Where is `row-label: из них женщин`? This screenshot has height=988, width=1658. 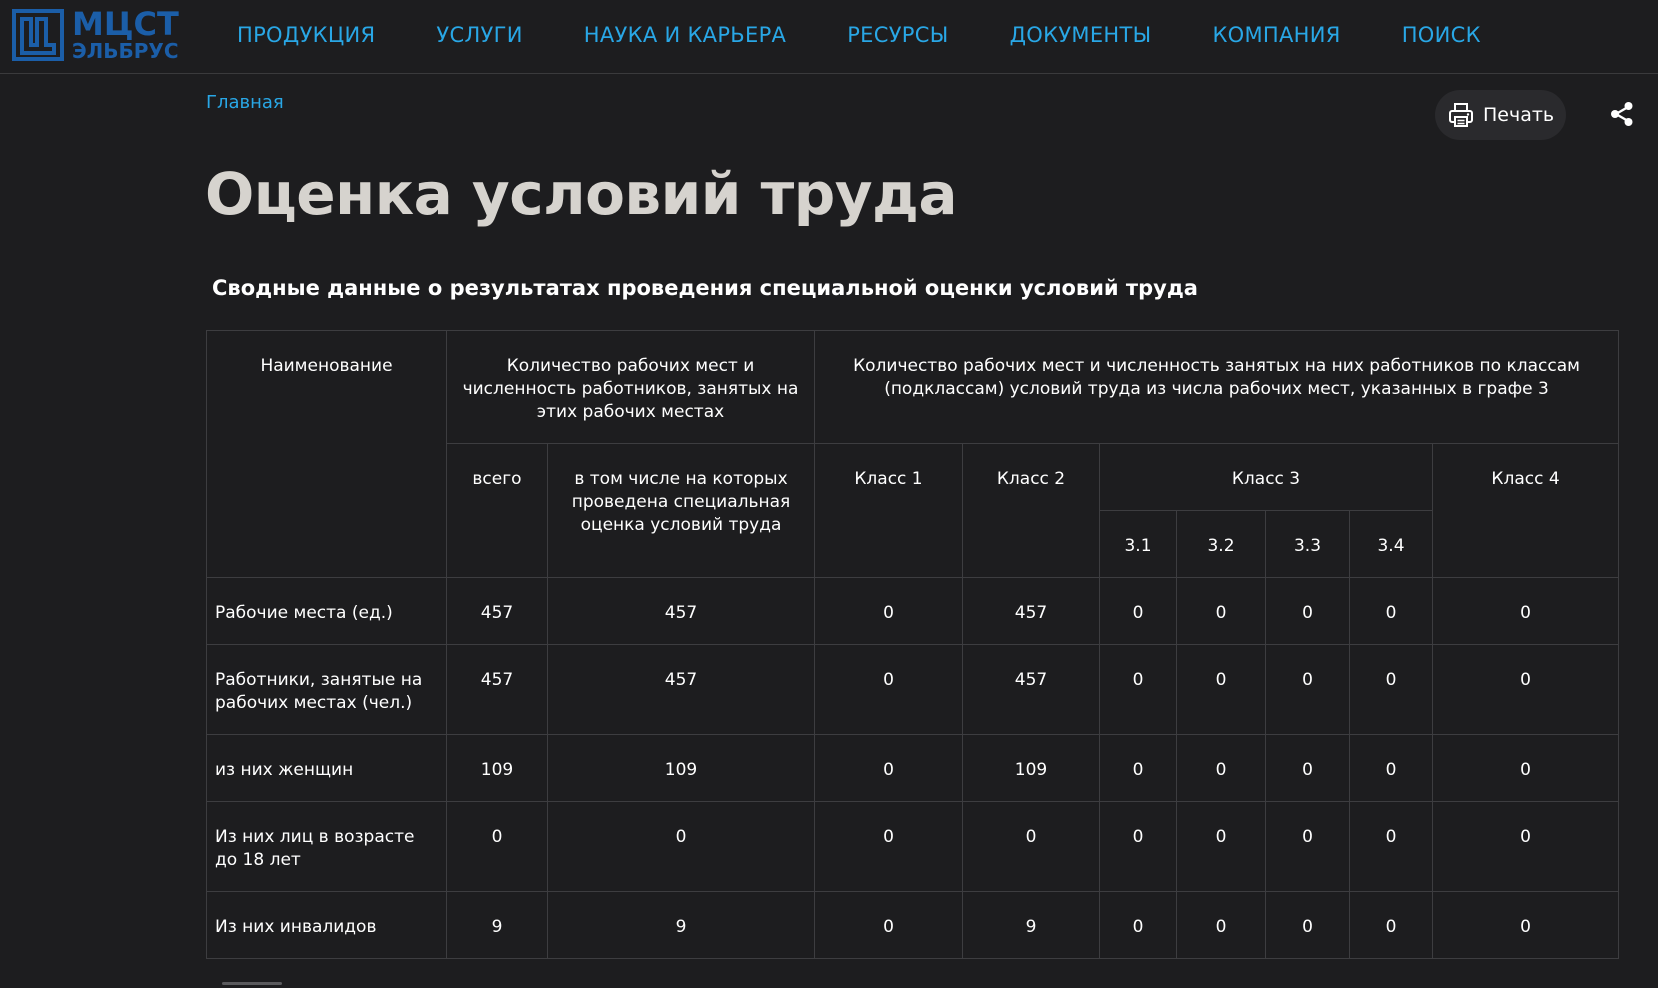
row-label: из них женщин is located at coordinates (326, 768).